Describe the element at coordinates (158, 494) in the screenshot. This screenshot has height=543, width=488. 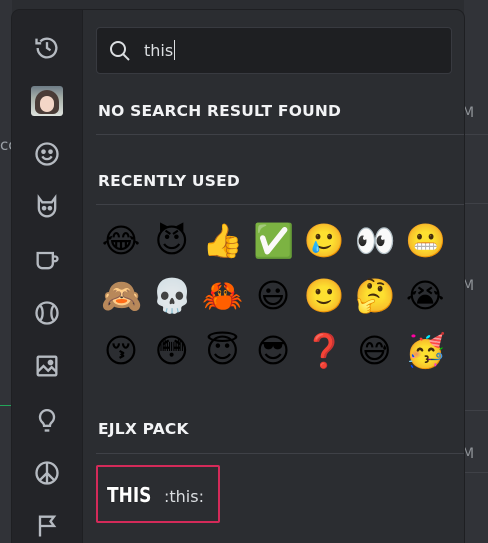
I see `pack-emoji-item: THIS :this:` at that location.